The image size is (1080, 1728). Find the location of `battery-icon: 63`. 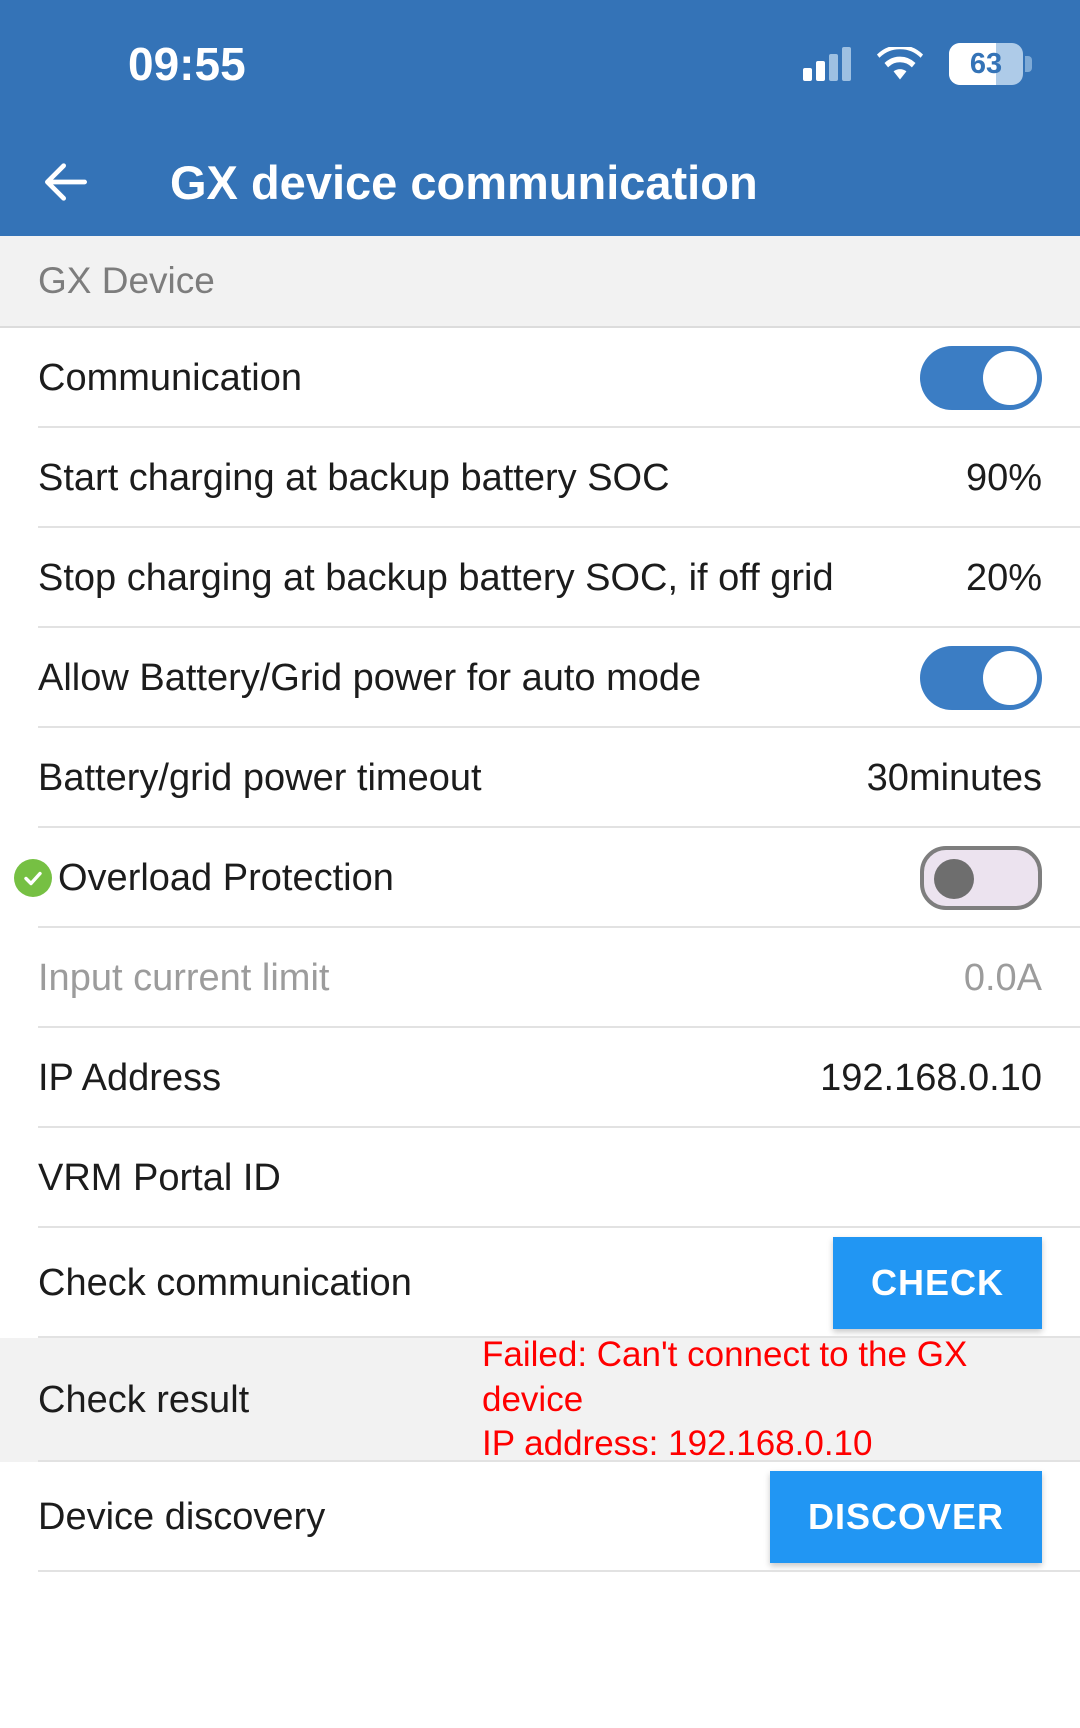

battery-icon: 63 is located at coordinates (990, 64).